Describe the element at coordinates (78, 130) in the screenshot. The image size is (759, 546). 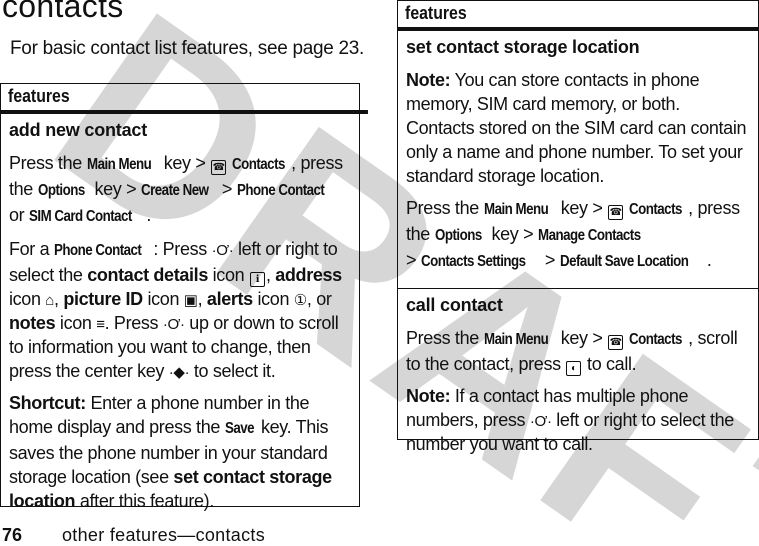
I see `feature-title: add new contact` at that location.